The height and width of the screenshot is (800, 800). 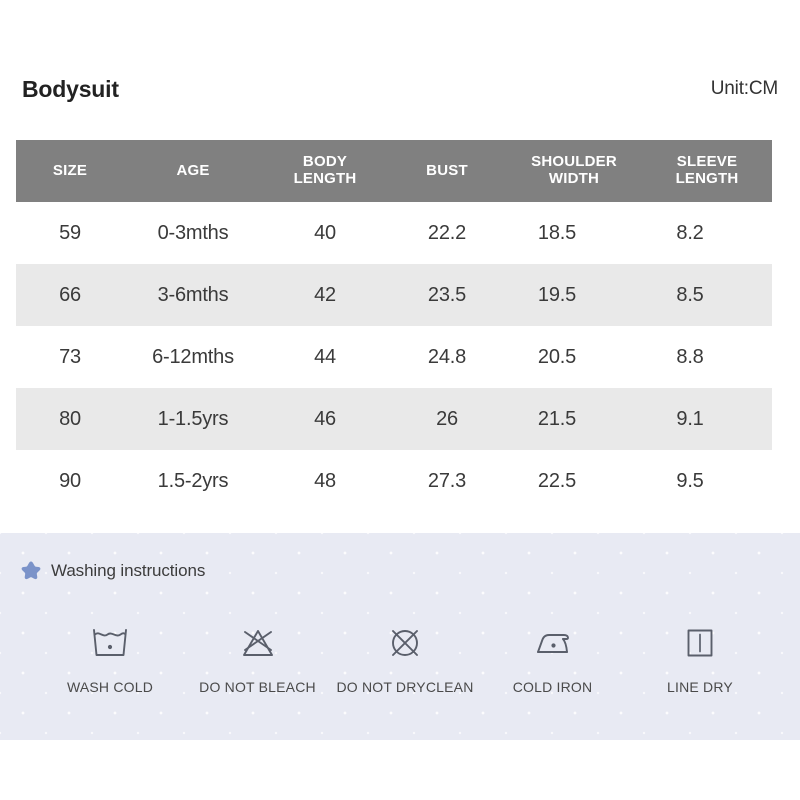 What do you see at coordinates (70, 232) in the screenshot?
I see `cell-size: 59` at bounding box center [70, 232].